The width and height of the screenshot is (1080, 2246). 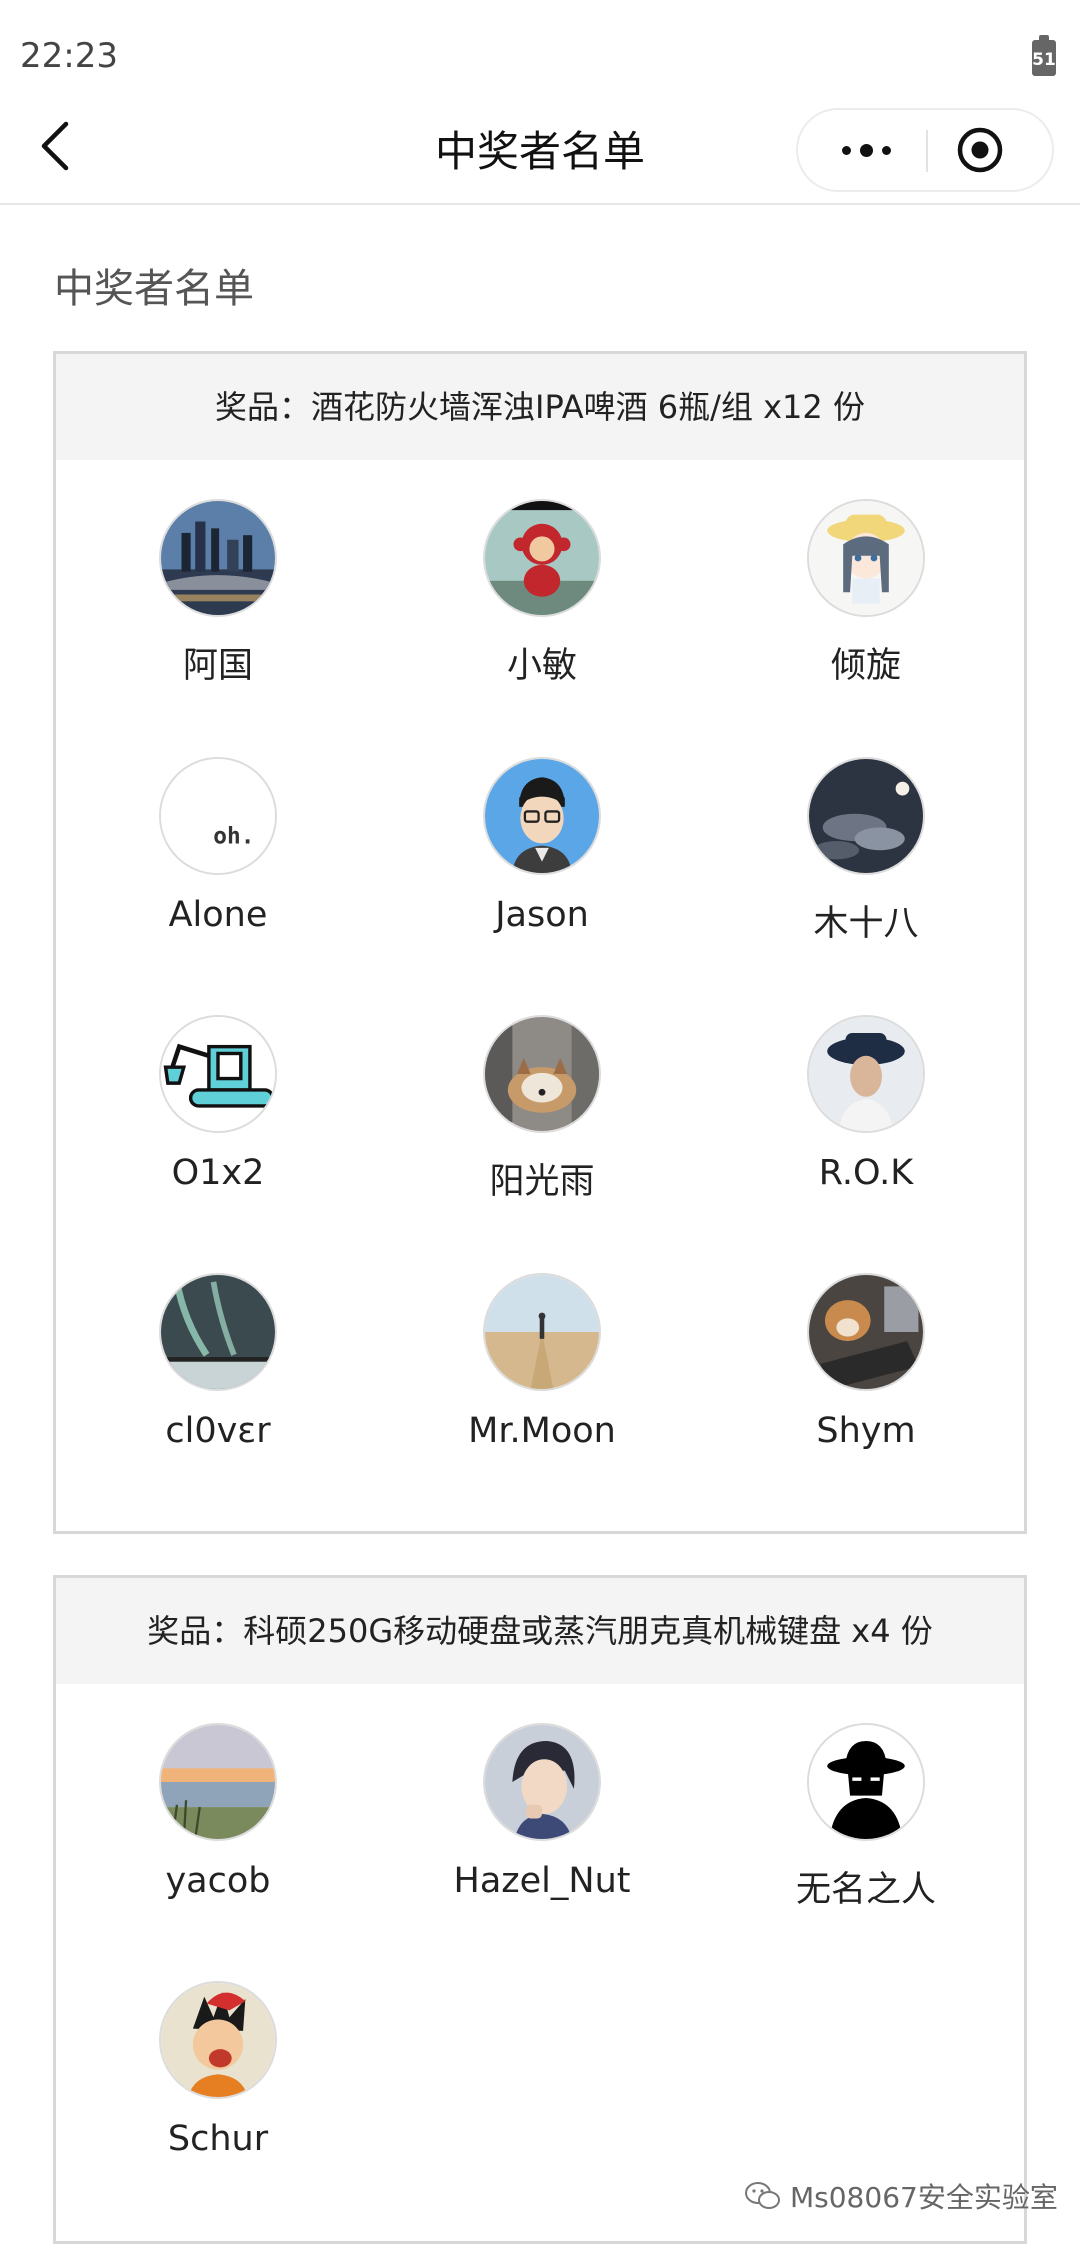 What do you see at coordinates (866, 1431) in the screenshot?
I see `winner-name: Shym` at bounding box center [866, 1431].